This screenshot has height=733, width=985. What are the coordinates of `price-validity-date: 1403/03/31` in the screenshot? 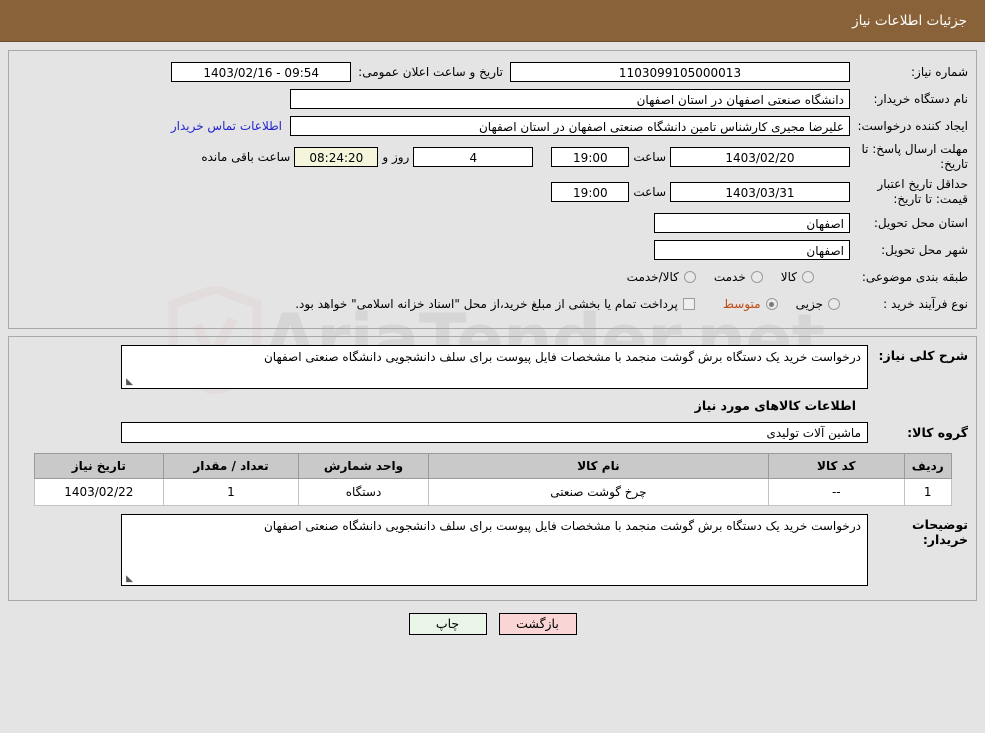 It's located at (760, 192).